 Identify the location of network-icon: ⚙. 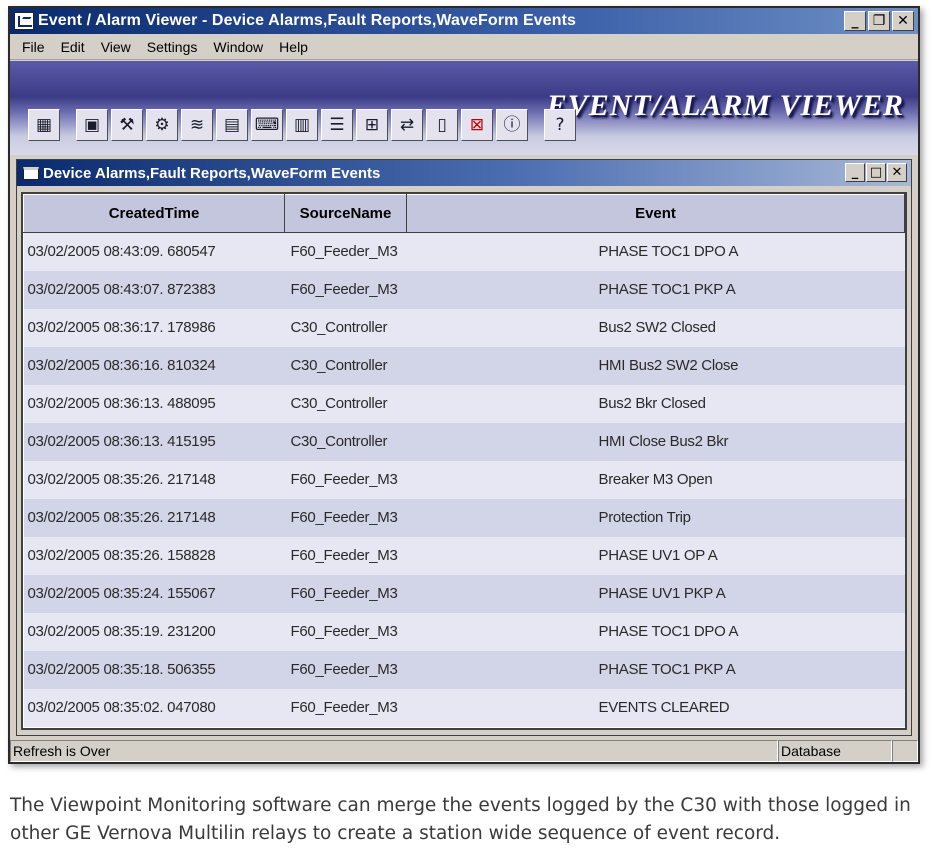
(162, 124).